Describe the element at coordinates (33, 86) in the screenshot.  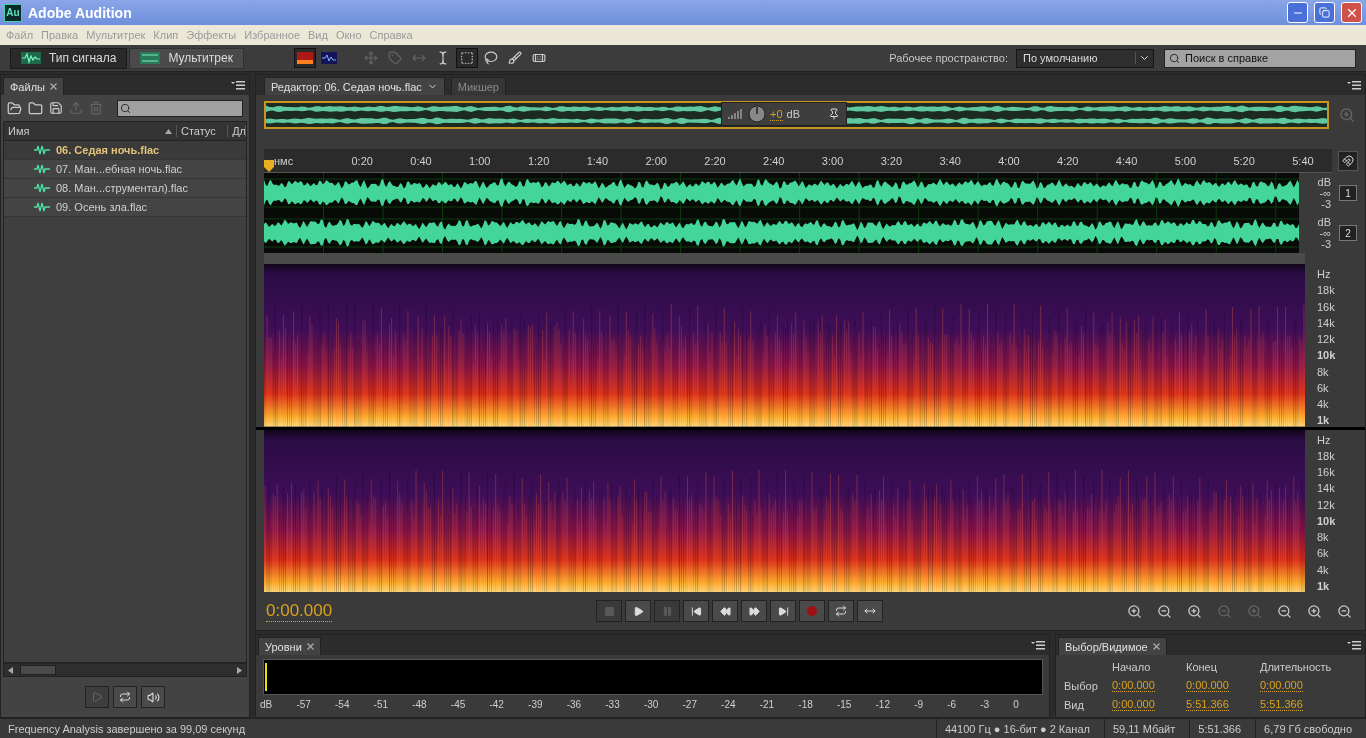
I see `files-tab: Файлы` at that location.